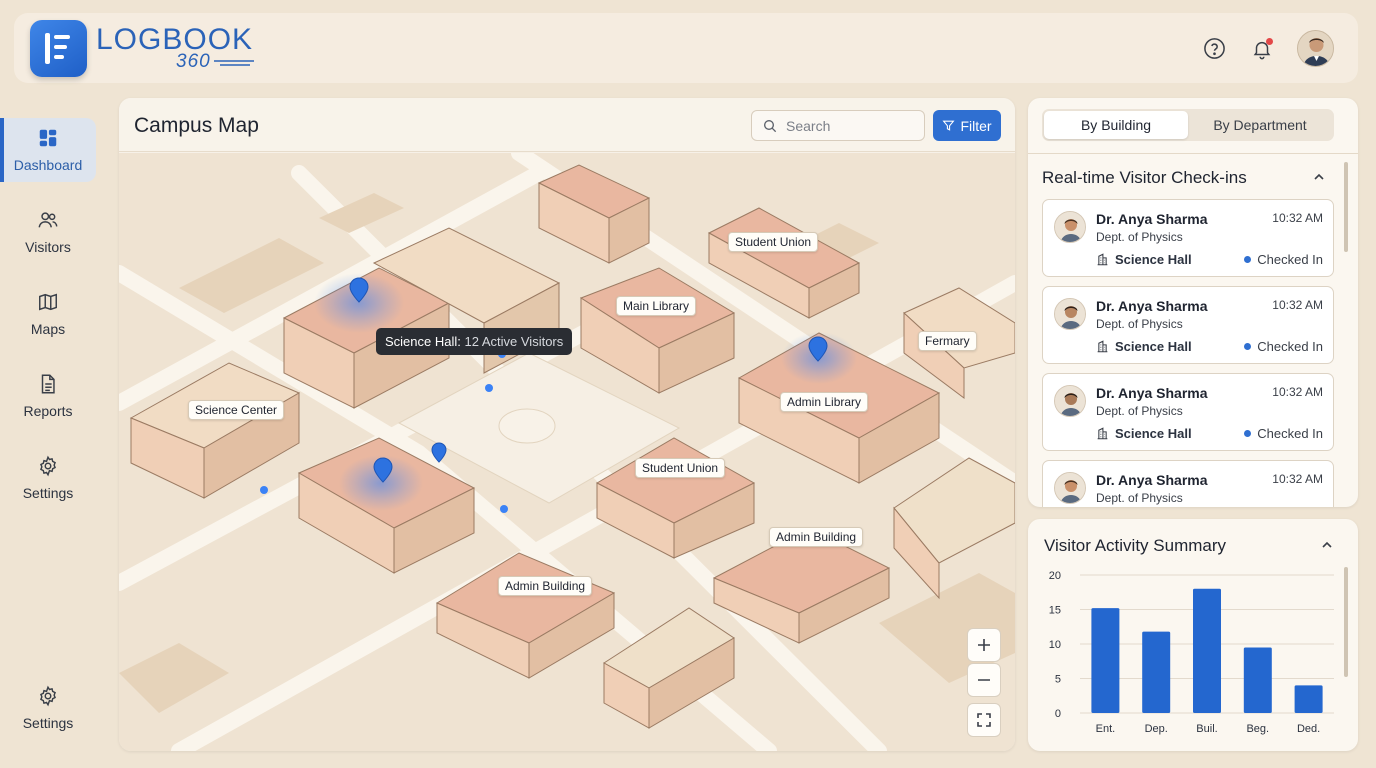 The height and width of the screenshot is (768, 1376). What do you see at coordinates (1058, 714) in the screenshot?
I see `y-tick-label: 0` at bounding box center [1058, 714].